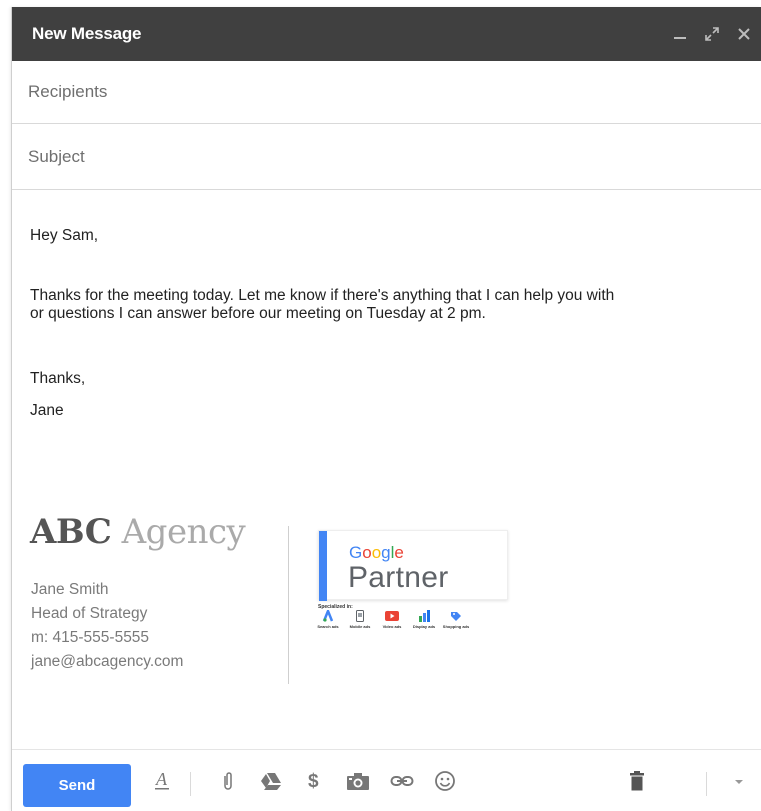  Describe the element at coordinates (637, 781) in the screenshot. I see `trash-icon` at that location.